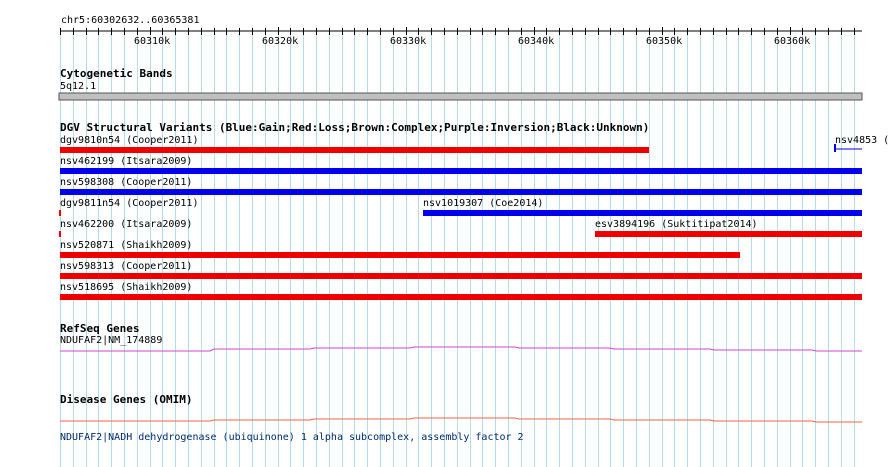 The width and height of the screenshot is (890, 467). Describe the element at coordinates (676, 224) in the screenshot. I see `variant-label: esv3894196 (Suktitipat2014)` at that location.